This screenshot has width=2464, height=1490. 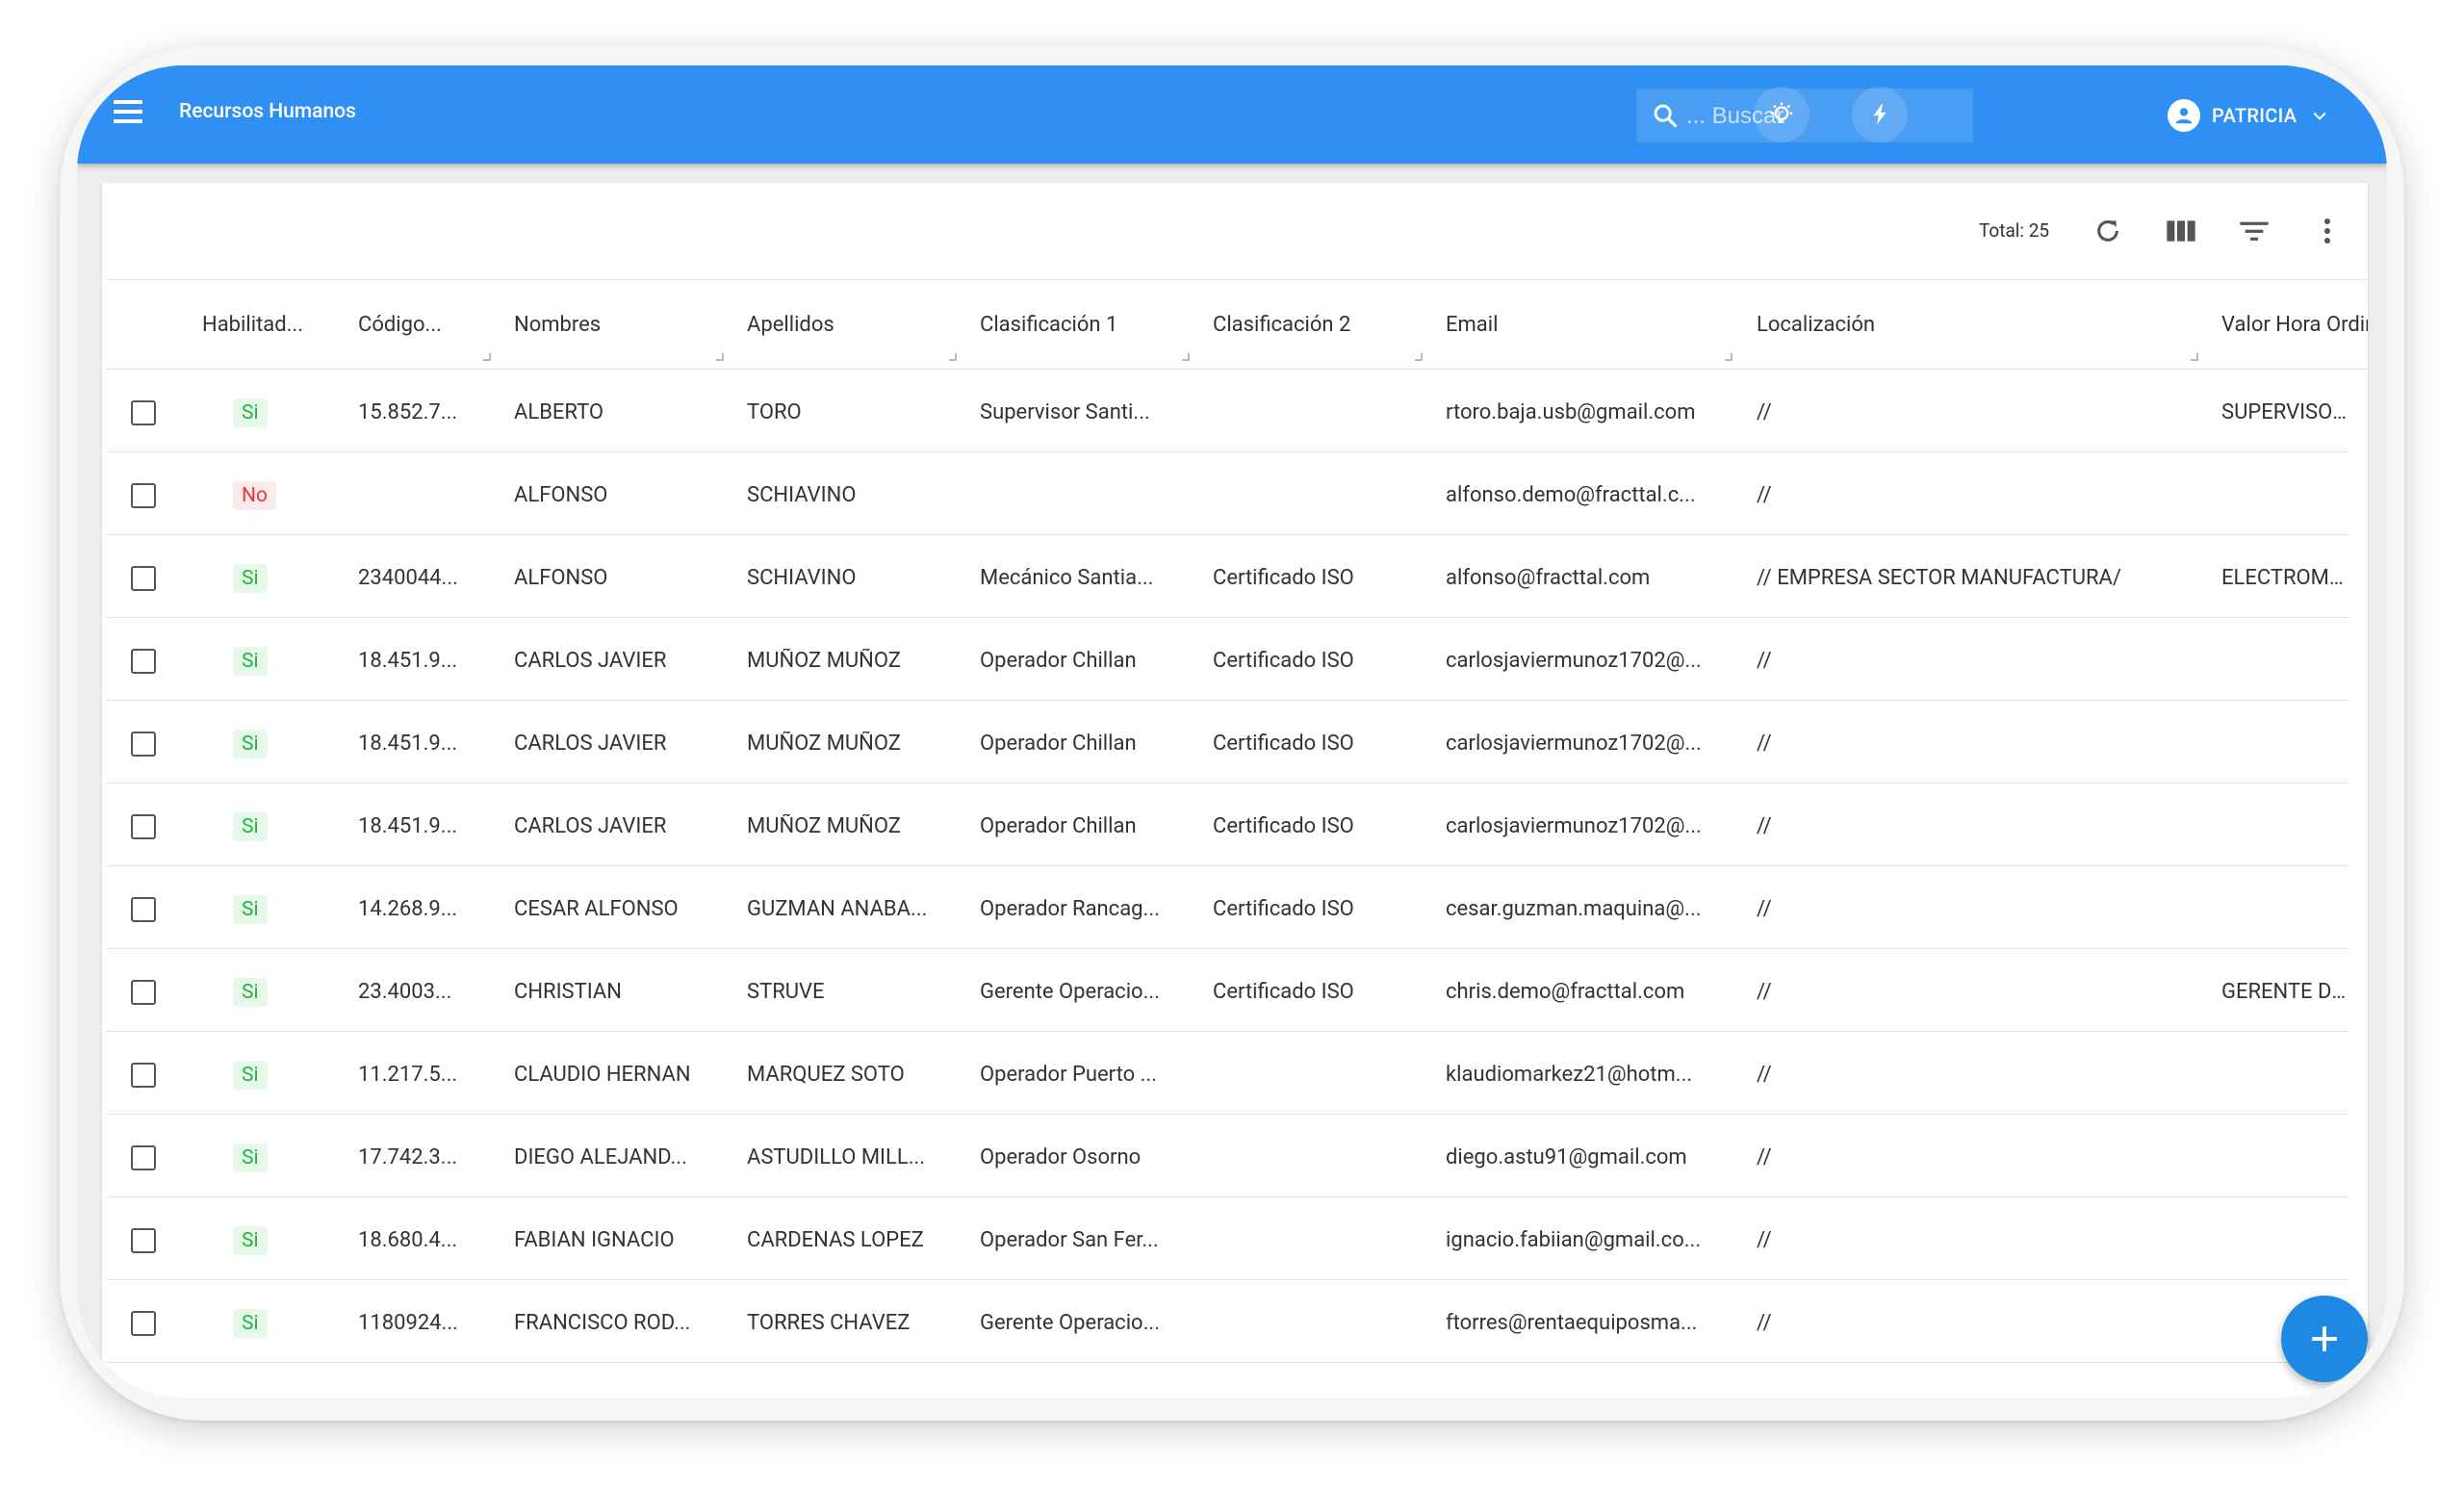 I want to click on menu-icon, so click(x=128, y=111).